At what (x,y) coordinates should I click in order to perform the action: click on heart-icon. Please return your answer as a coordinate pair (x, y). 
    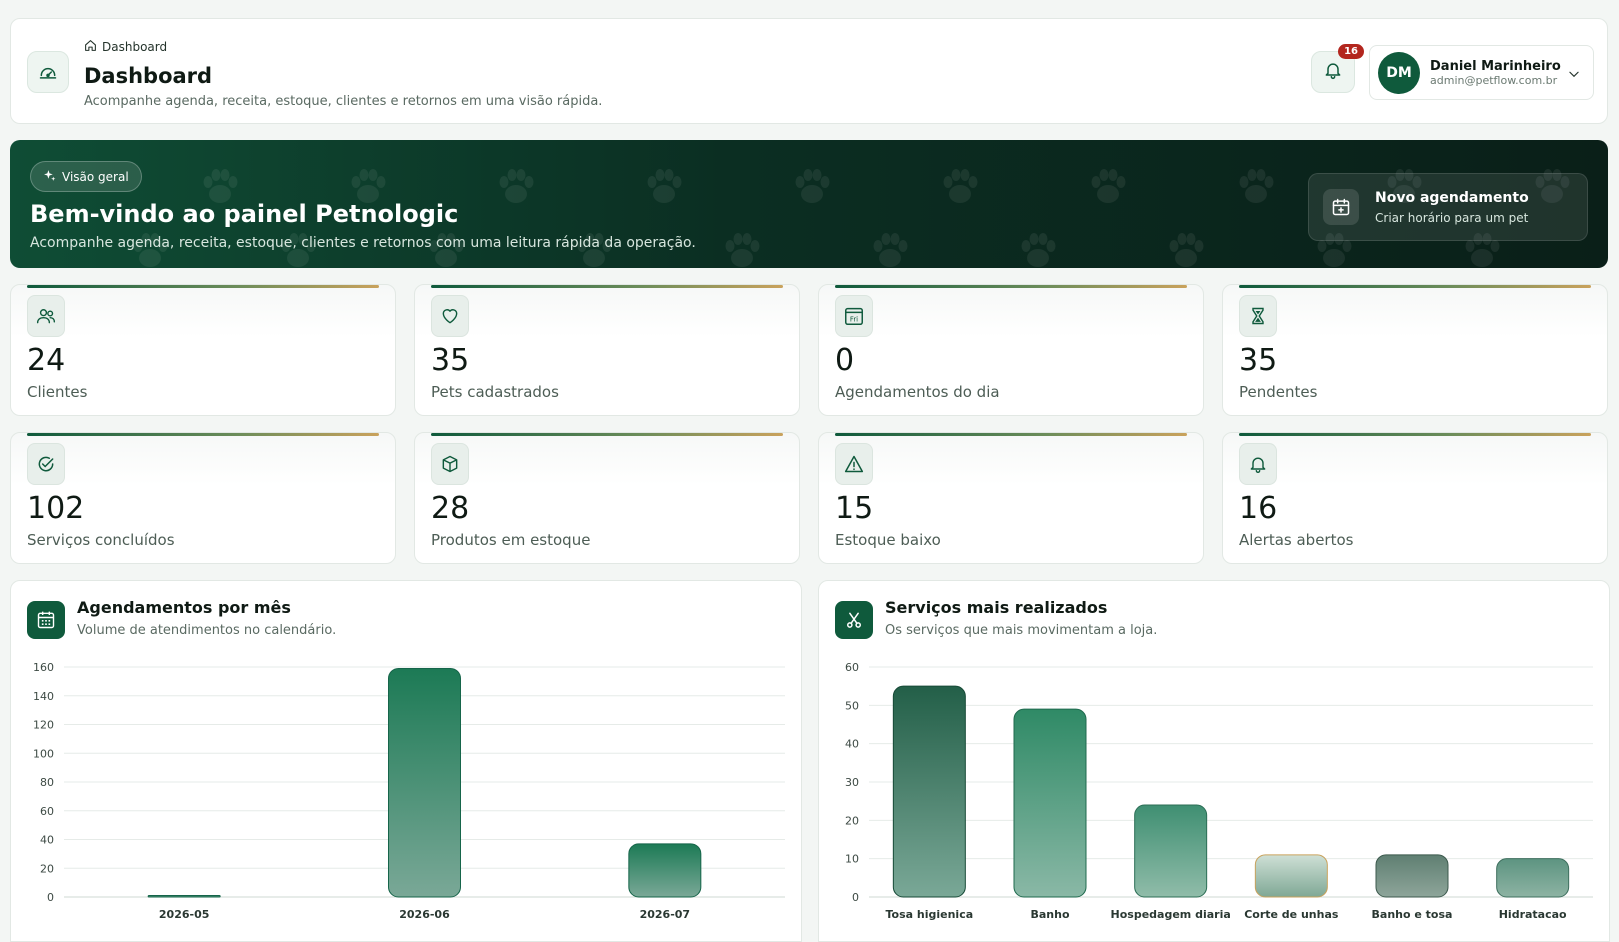
    Looking at the image, I should click on (450, 316).